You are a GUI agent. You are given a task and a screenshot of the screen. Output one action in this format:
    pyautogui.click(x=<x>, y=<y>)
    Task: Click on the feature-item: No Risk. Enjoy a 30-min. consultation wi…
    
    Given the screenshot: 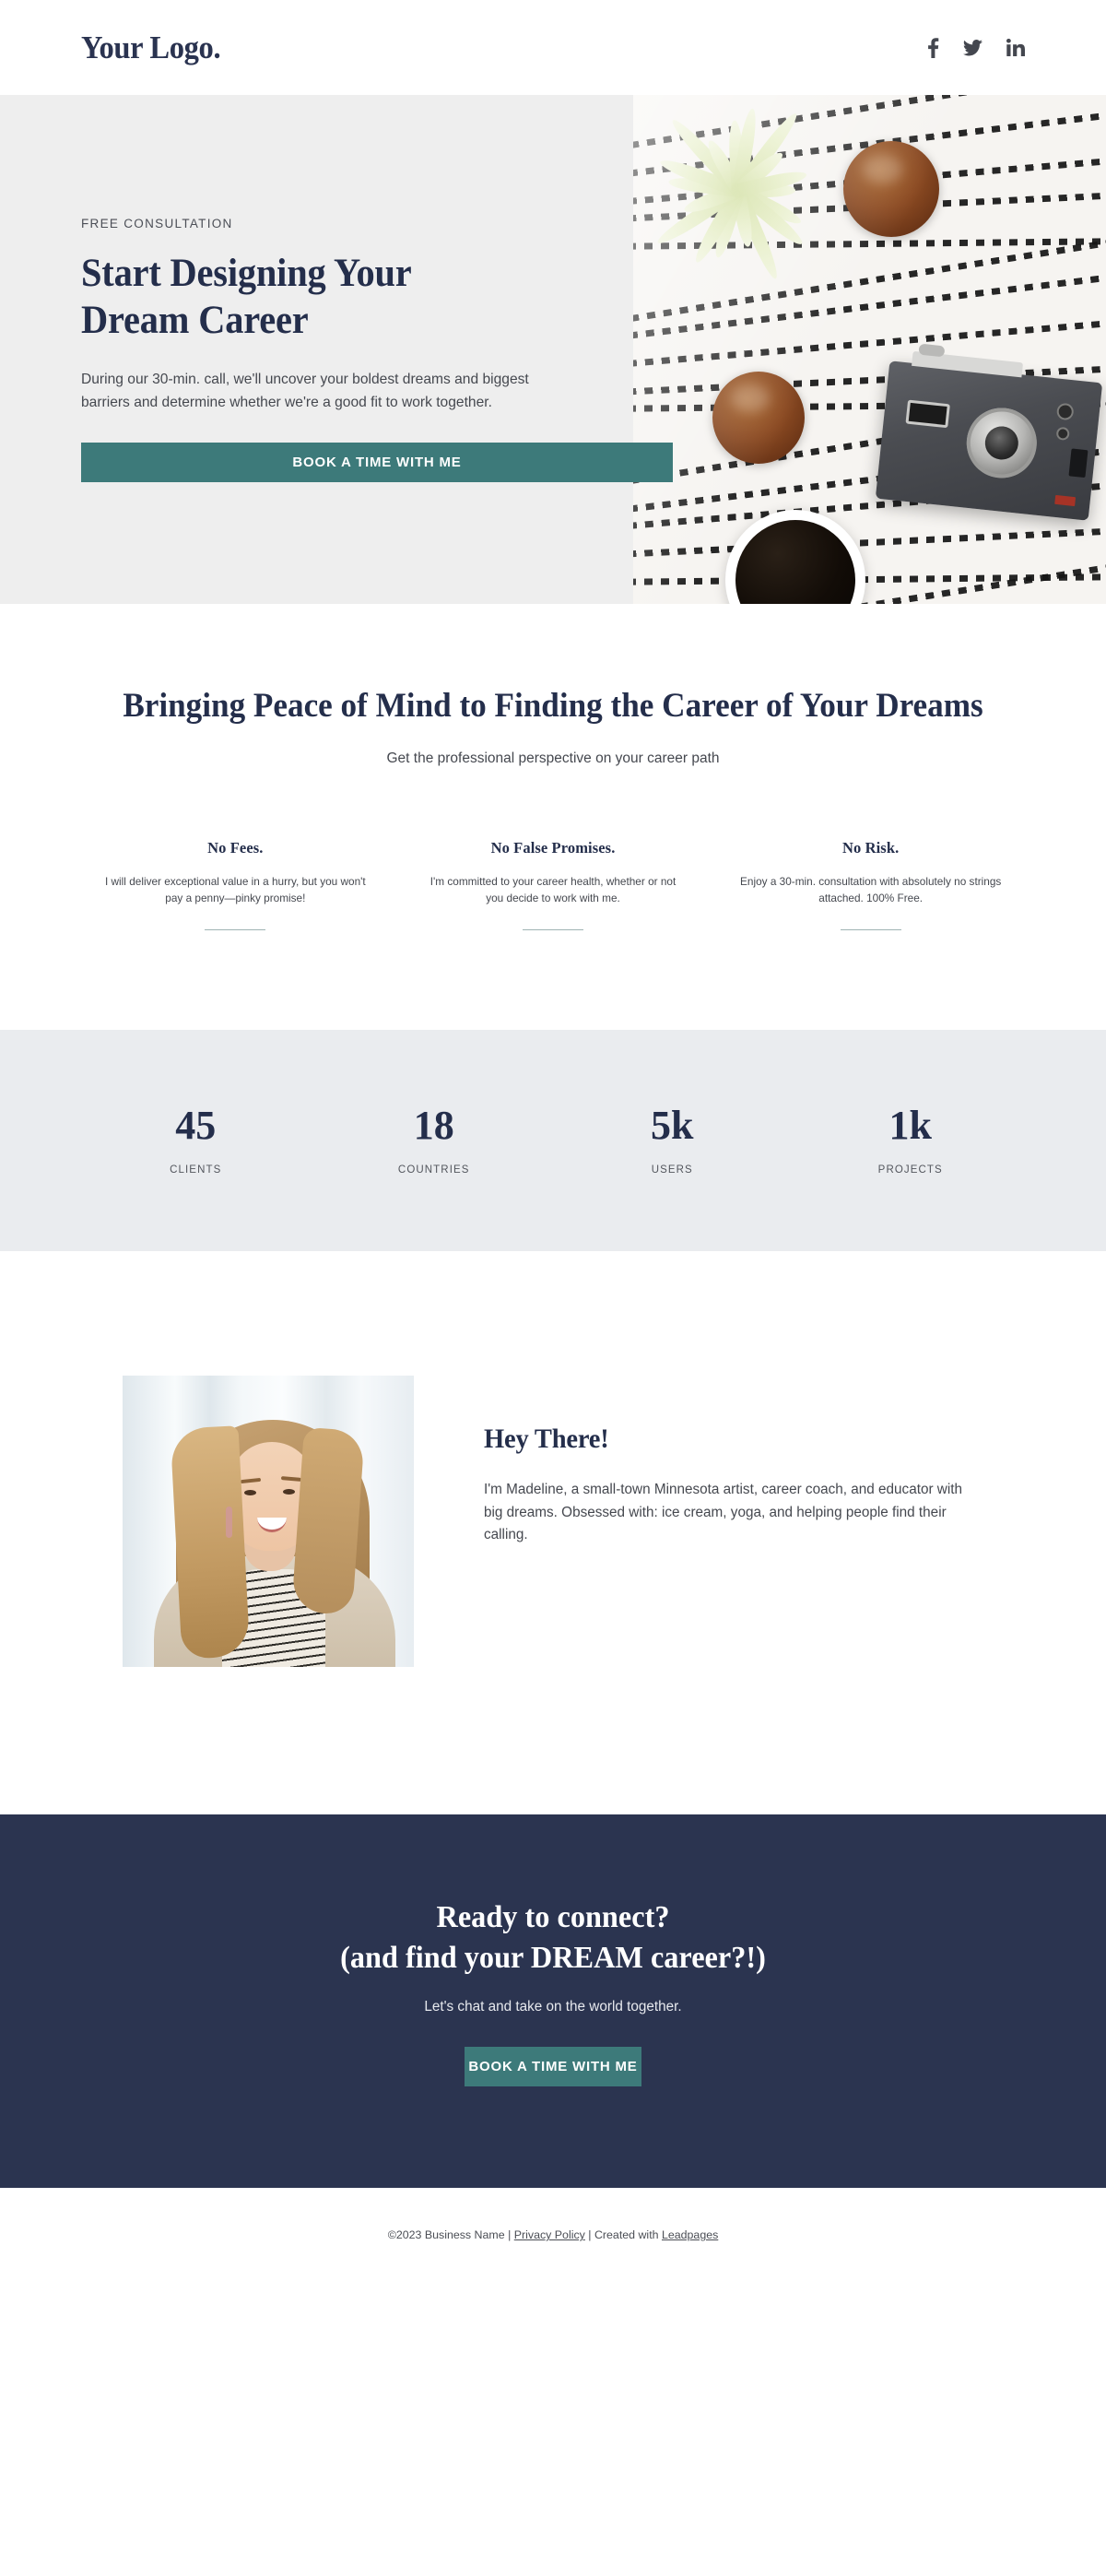 What is the action you would take?
    pyautogui.click(x=871, y=884)
    